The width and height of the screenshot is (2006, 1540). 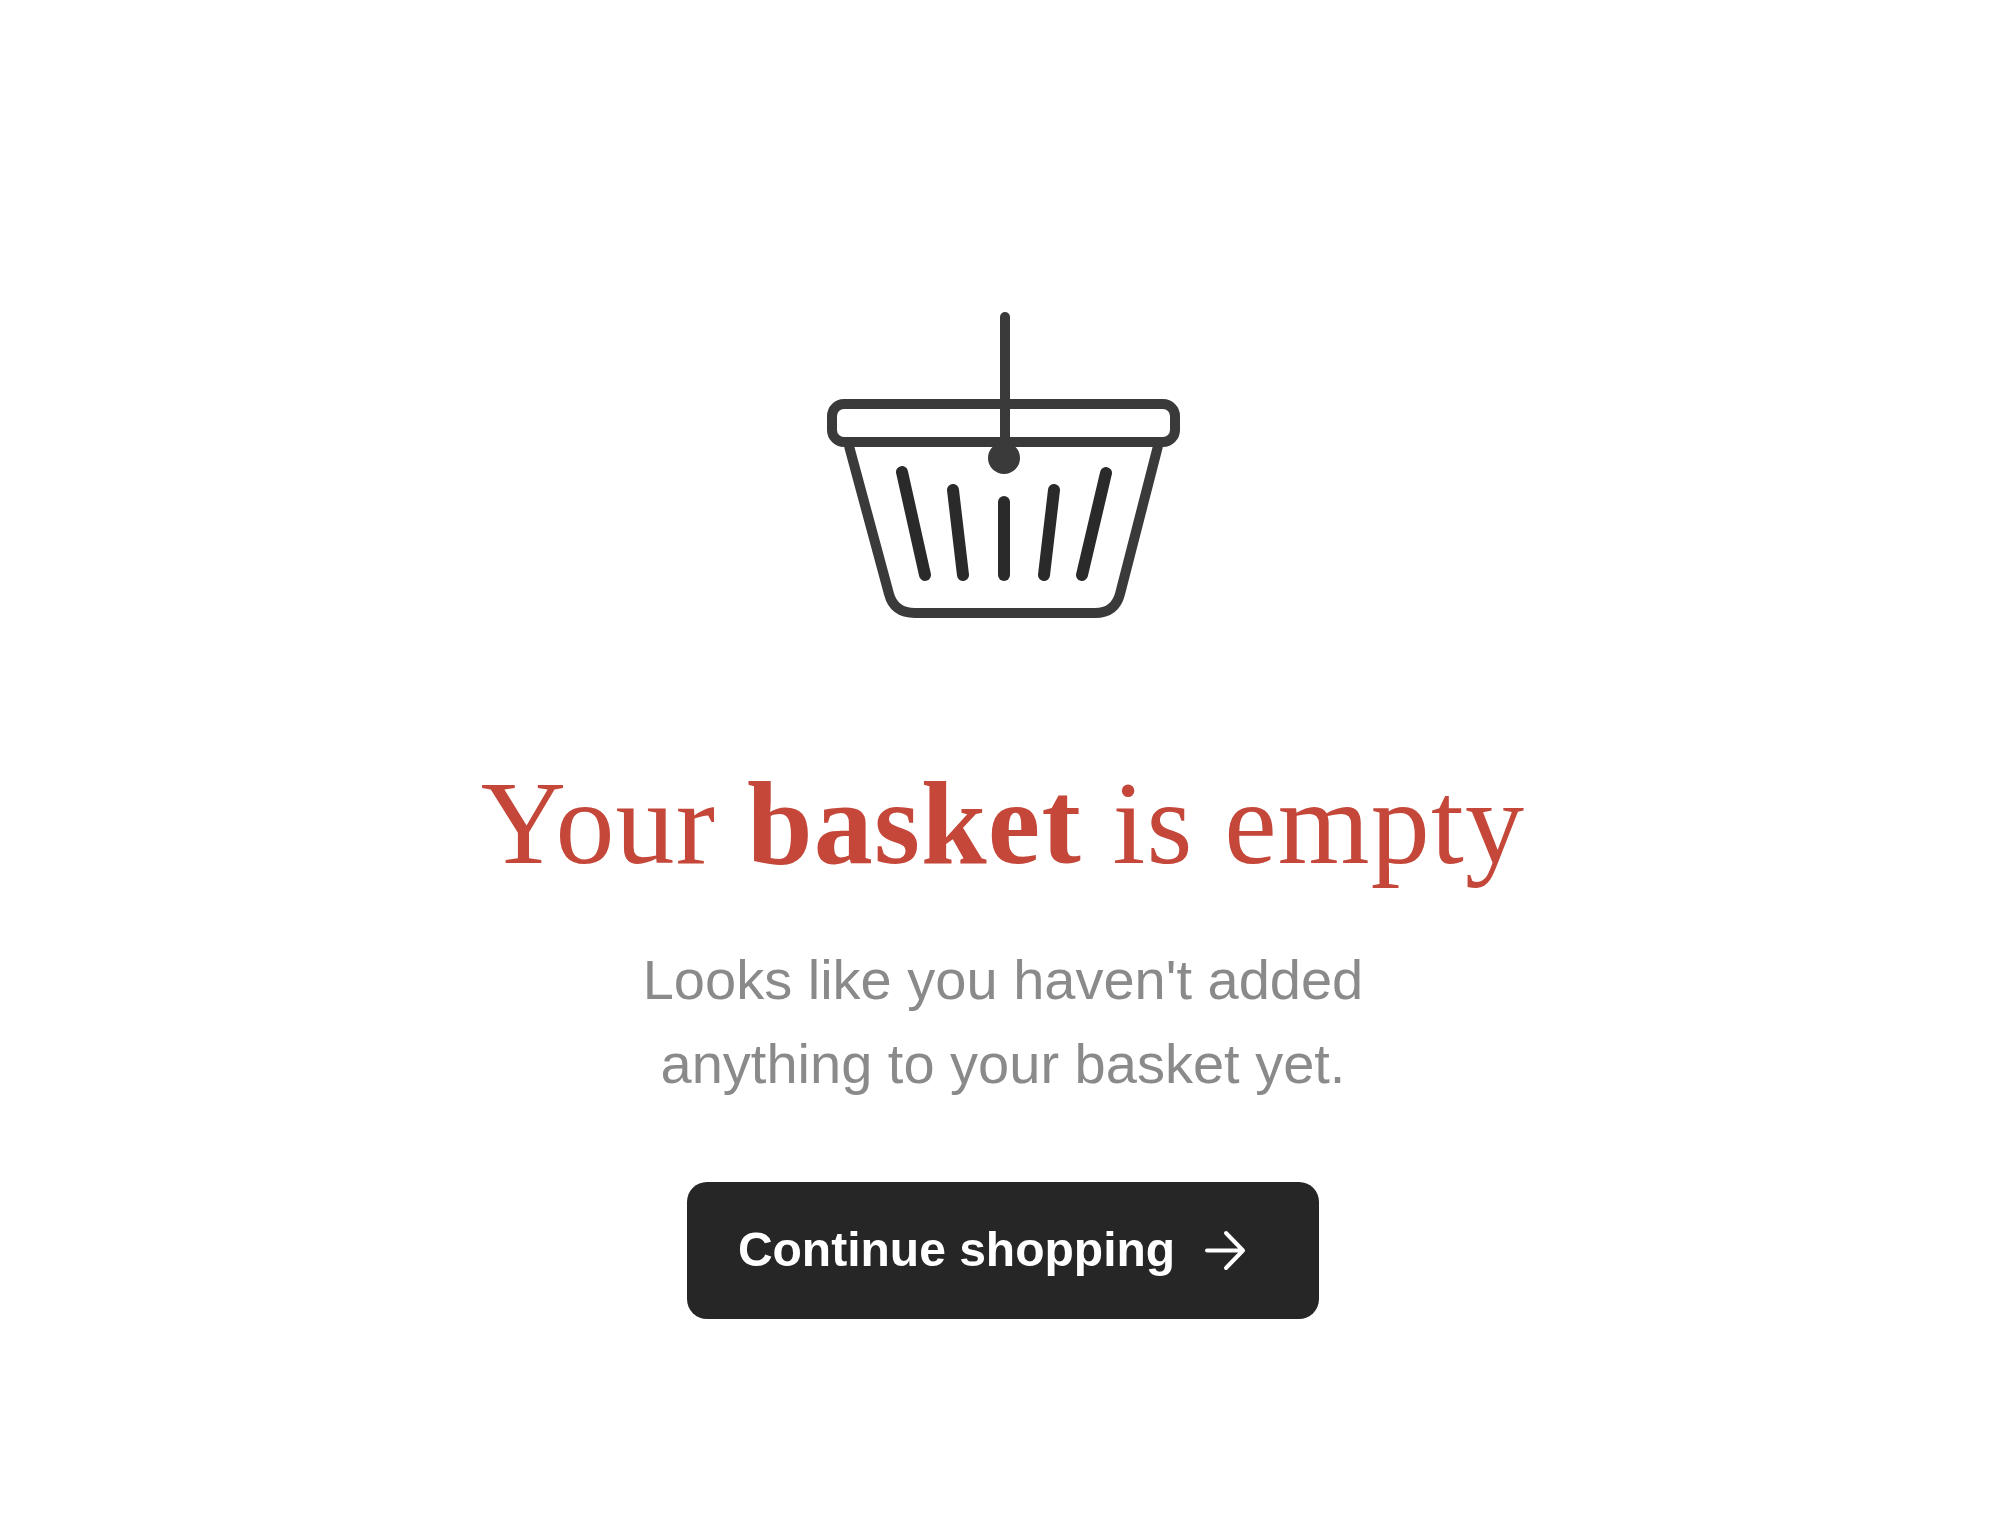 What do you see at coordinates (1003, 1021) in the screenshot?
I see `empty-basket-message: Looks like you haven't added anything to your basket yet.` at bounding box center [1003, 1021].